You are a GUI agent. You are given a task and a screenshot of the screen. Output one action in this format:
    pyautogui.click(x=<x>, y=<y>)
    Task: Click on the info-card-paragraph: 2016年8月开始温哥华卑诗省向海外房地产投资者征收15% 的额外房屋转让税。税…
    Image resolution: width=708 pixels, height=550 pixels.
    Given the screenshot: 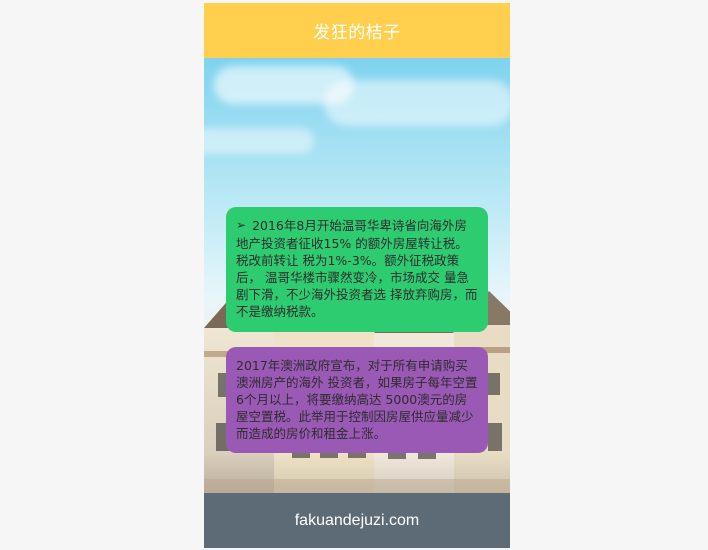 What is the action you would take?
    pyautogui.click(x=357, y=268)
    